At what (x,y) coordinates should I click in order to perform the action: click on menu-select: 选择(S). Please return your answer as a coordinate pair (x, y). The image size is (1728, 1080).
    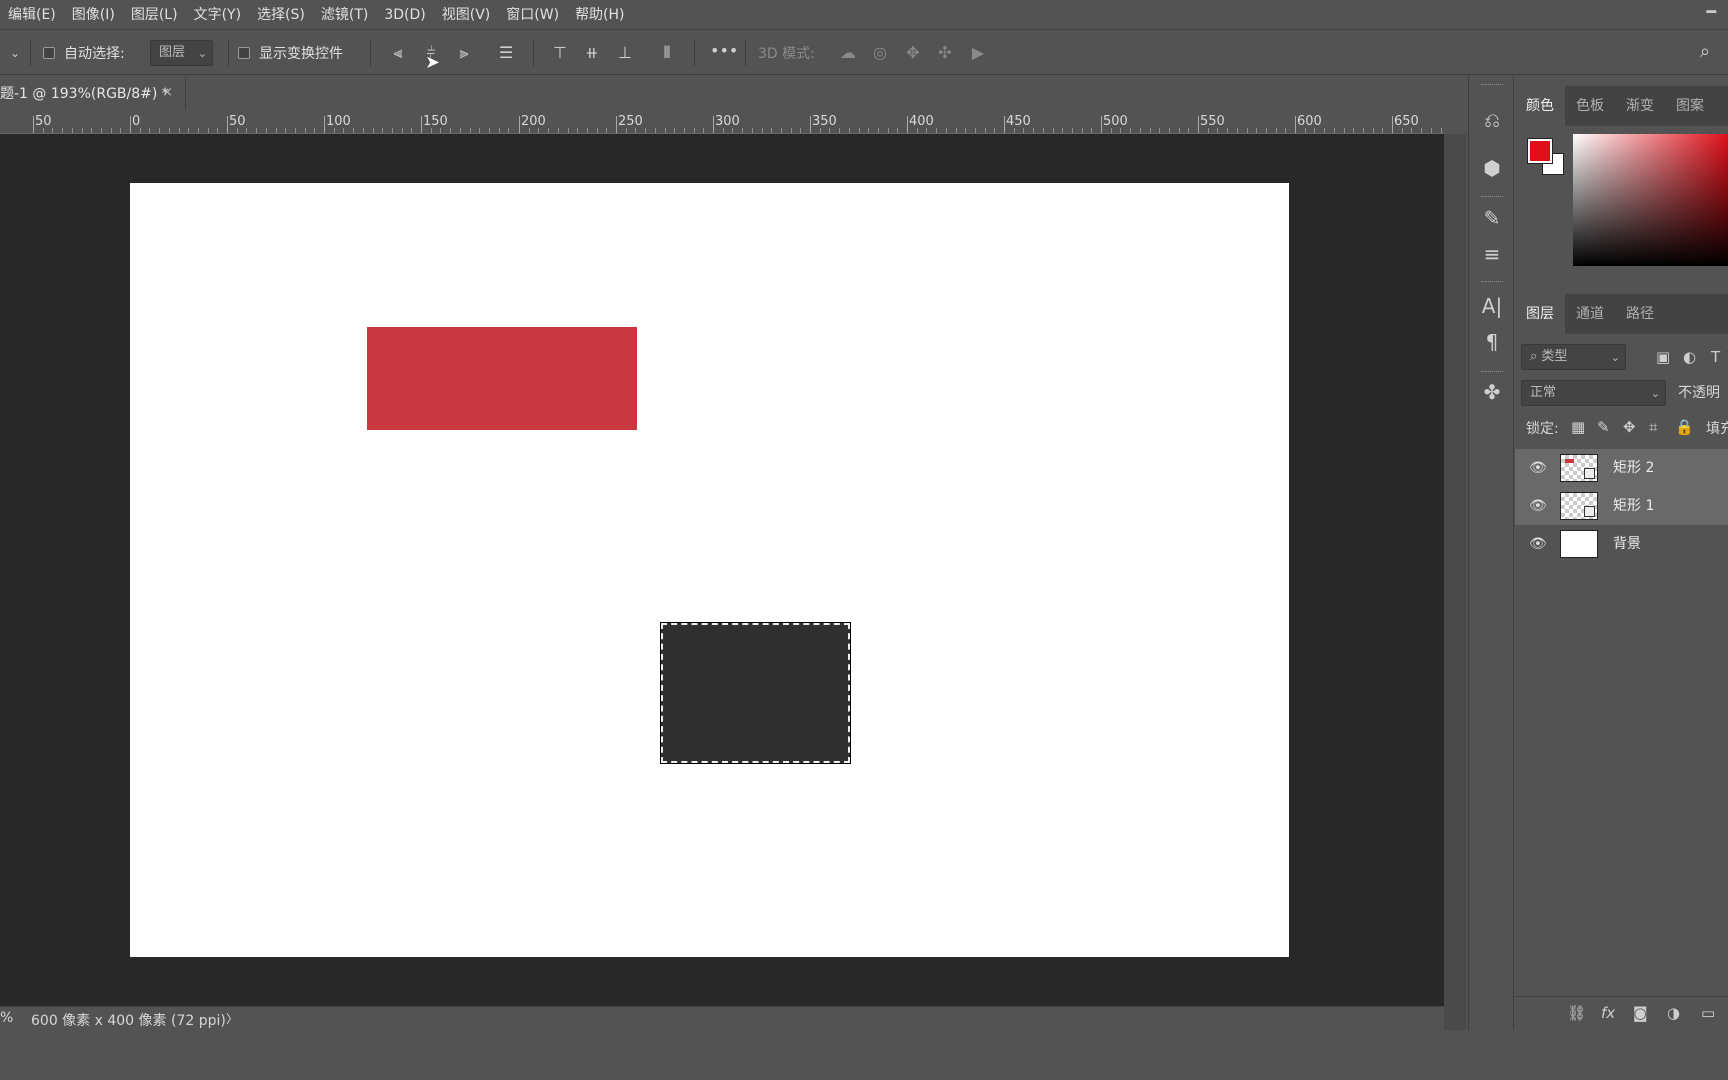
    Looking at the image, I should click on (281, 15).